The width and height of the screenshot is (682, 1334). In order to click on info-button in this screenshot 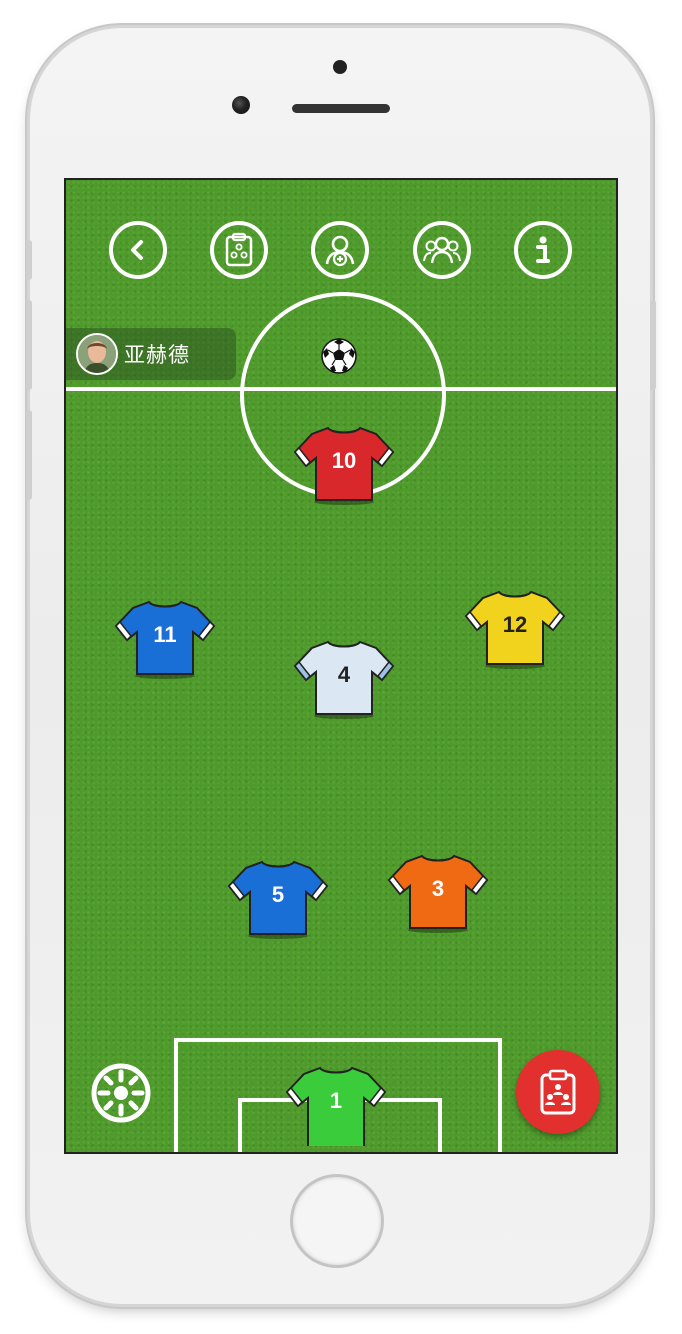, I will do `click(543, 250)`.